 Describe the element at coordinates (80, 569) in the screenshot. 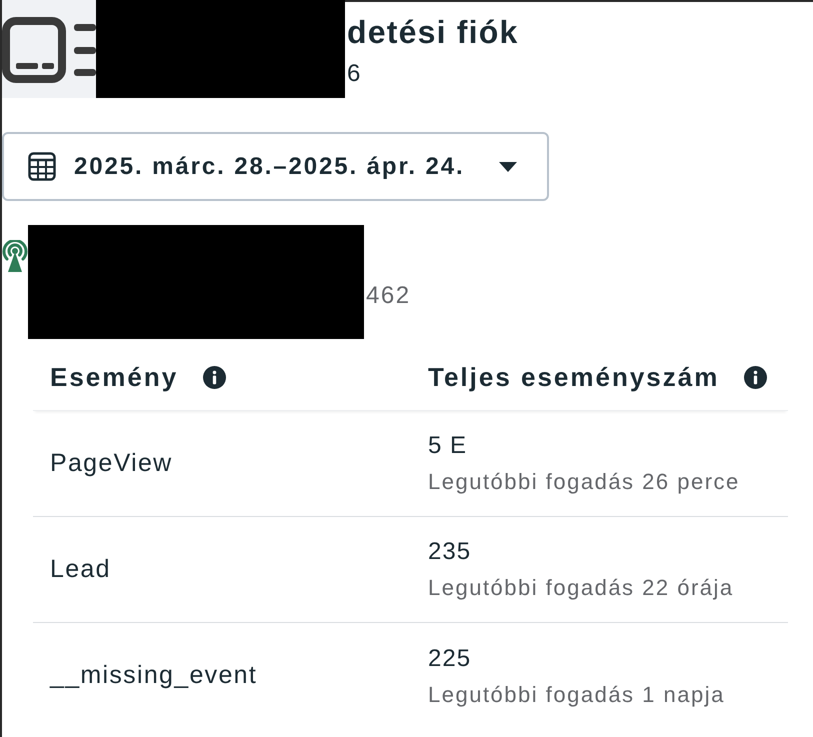

I see `event-name: Lead` at that location.